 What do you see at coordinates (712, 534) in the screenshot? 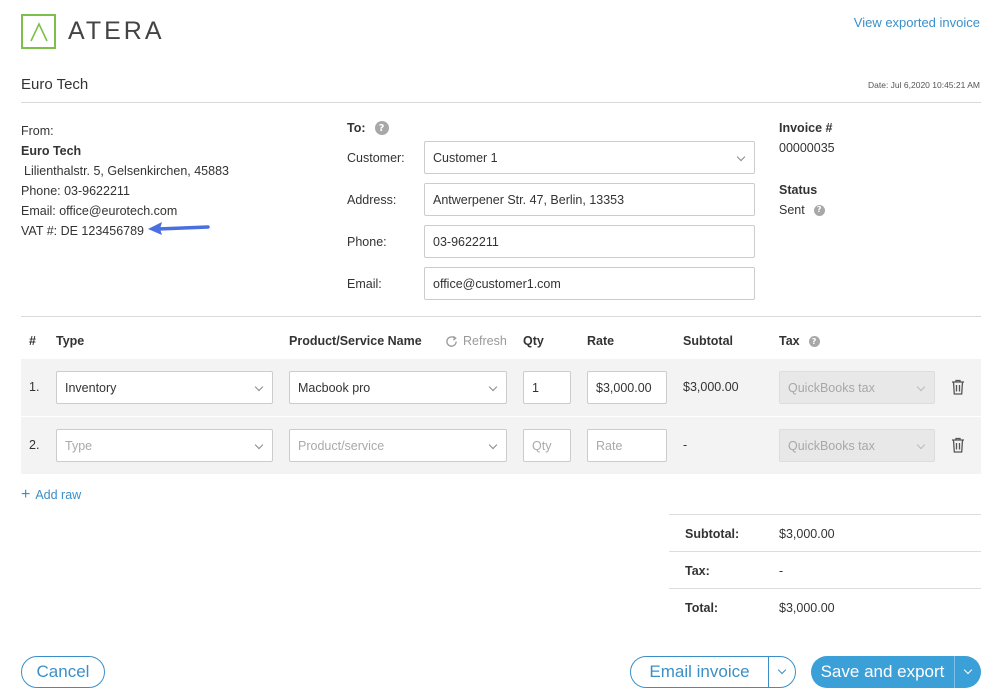
I see `subtotal-label: Subtotal:` at bounding box center [712, 534].